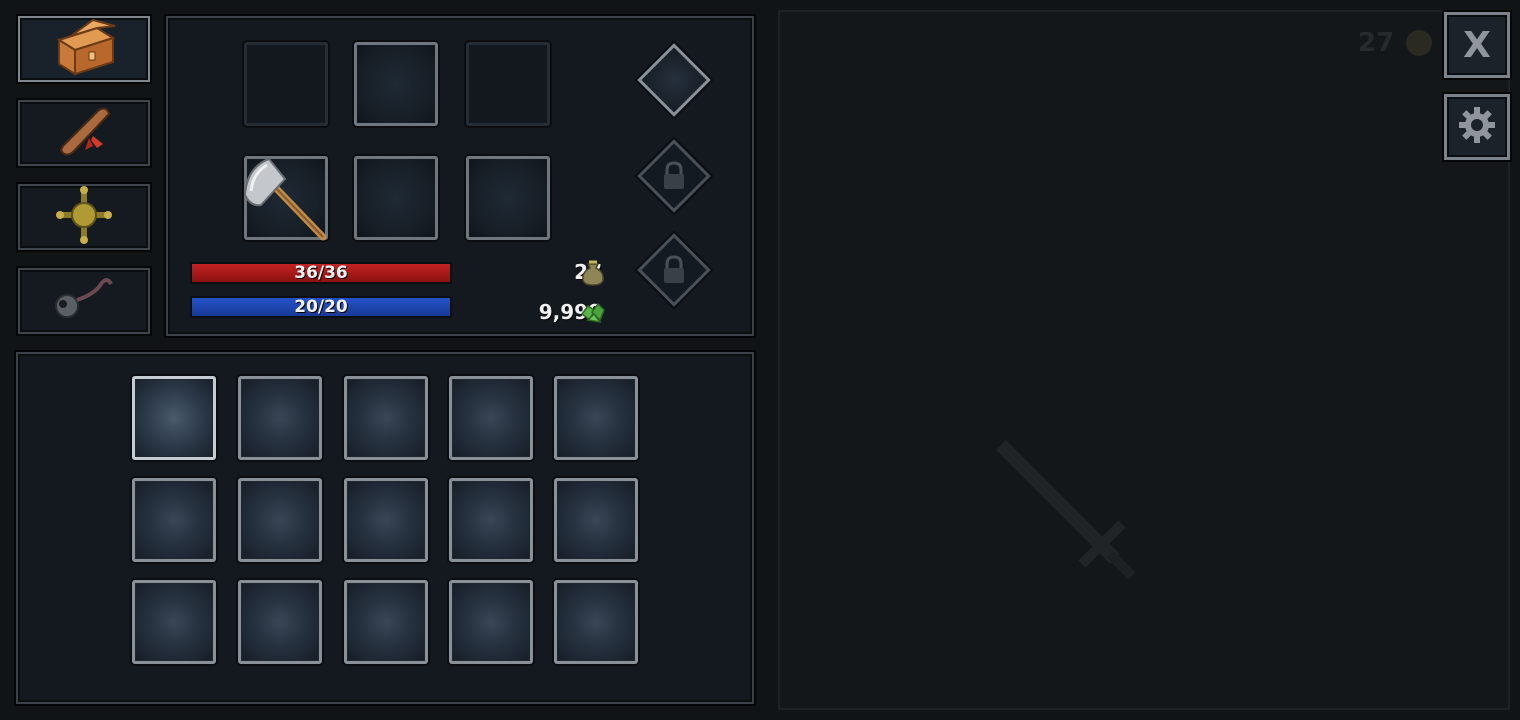  Describe the element at coordinates (1419, 43) in the screenshot. I see `coin-icon` at that location.